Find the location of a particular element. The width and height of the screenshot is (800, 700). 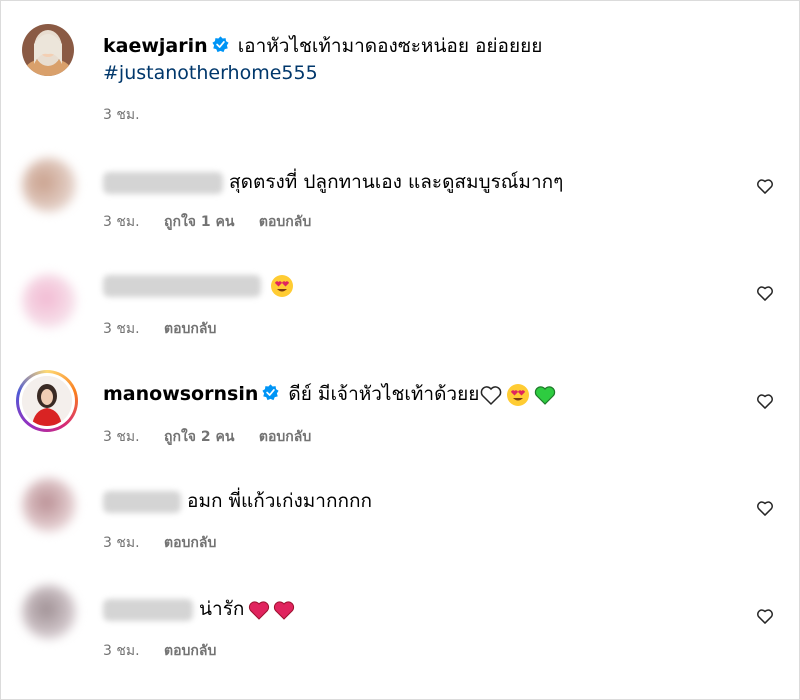

comment-username: manowsornsin is located at coordinates (180, 394).